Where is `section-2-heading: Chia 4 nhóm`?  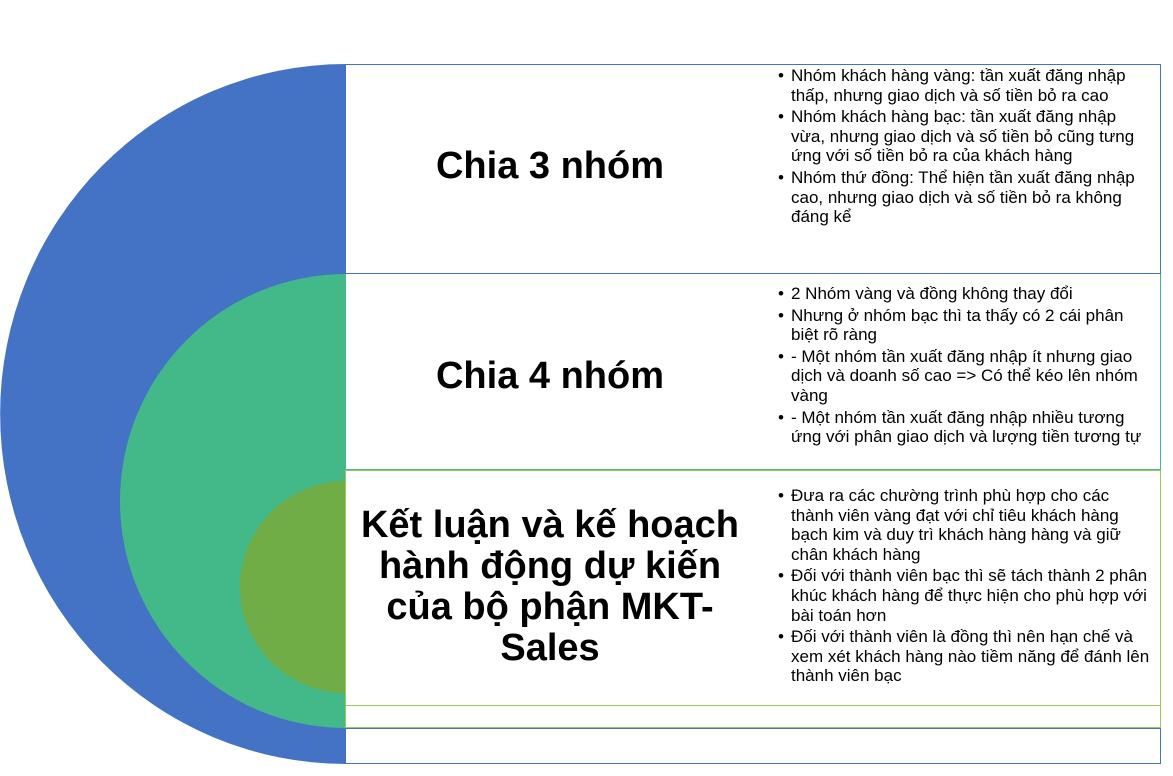 section-2-heading: Chia 4 nhóm is located at coordinates (550, 376).